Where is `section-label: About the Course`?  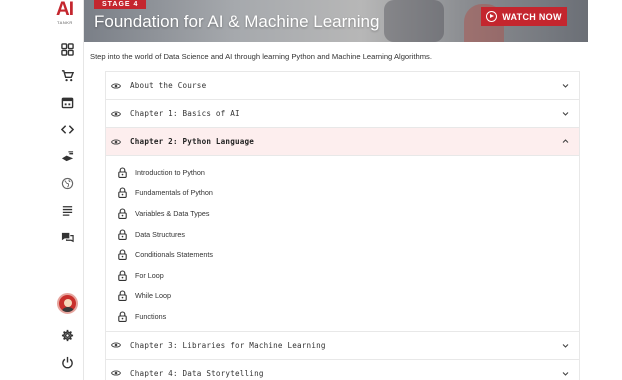
section-label: About the Course is located at coordinates (168, 85).